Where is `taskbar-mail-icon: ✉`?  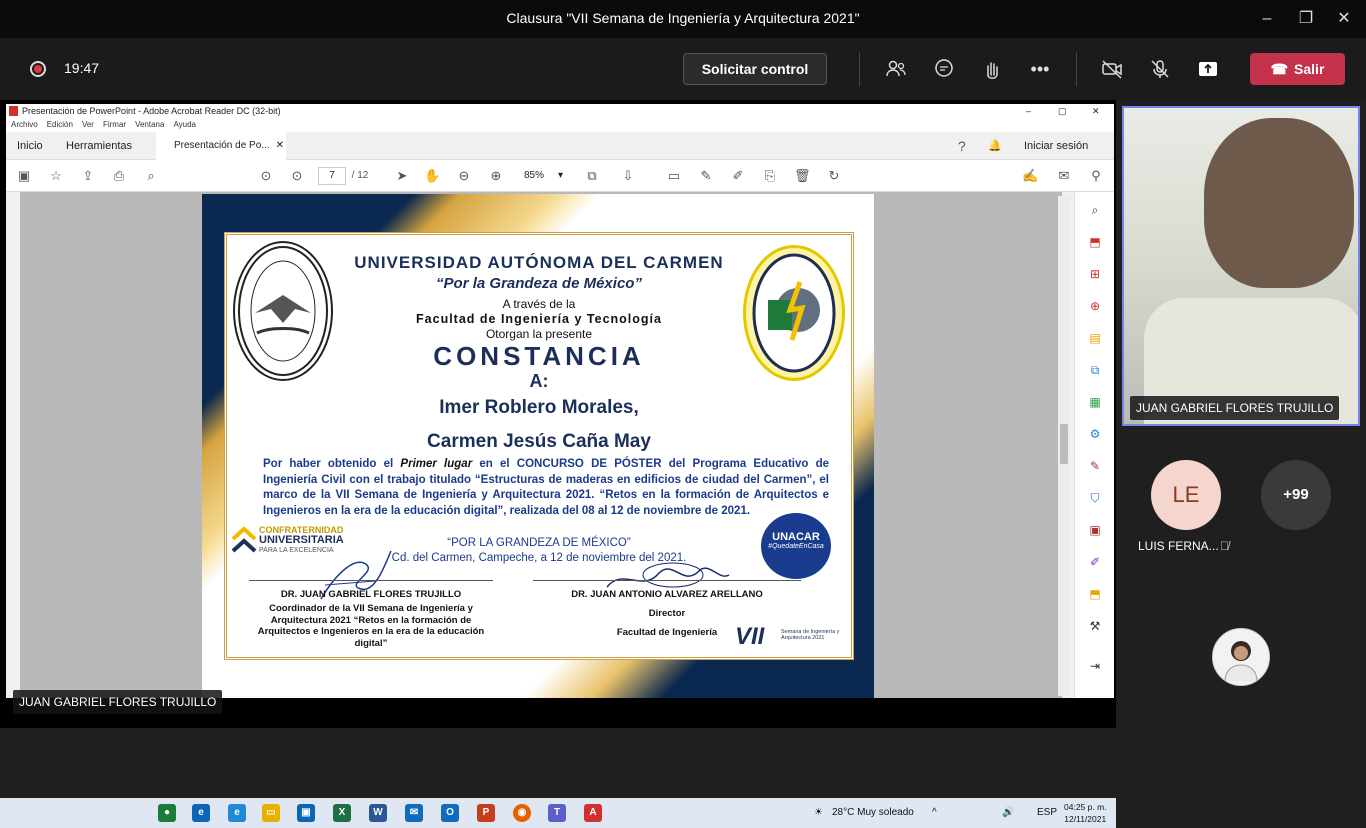
taskbar-mail-icon: ✉ is located at coordinates (414, 813).